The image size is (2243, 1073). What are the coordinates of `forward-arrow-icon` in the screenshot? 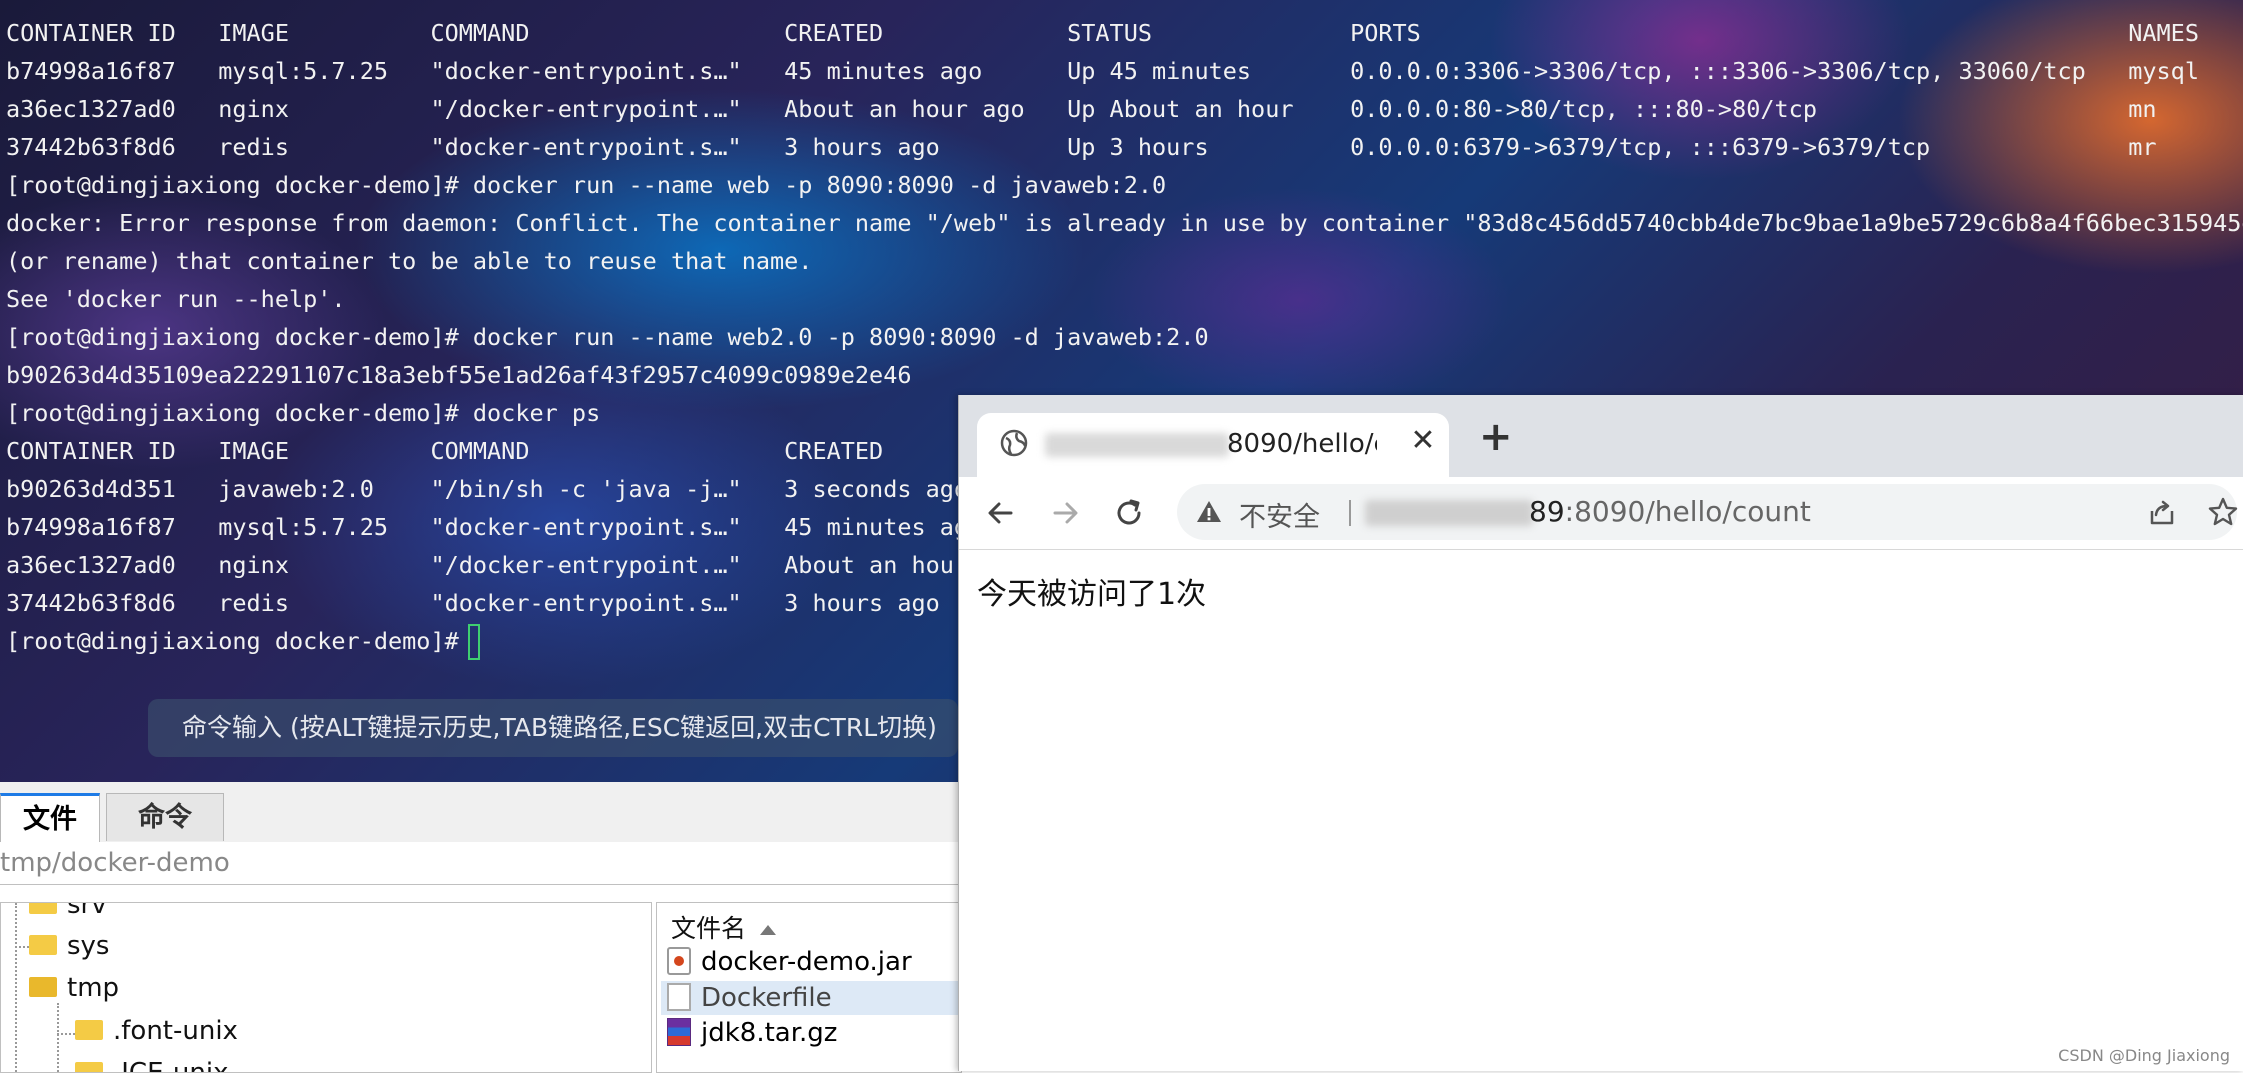 It's located at (1065, 513).